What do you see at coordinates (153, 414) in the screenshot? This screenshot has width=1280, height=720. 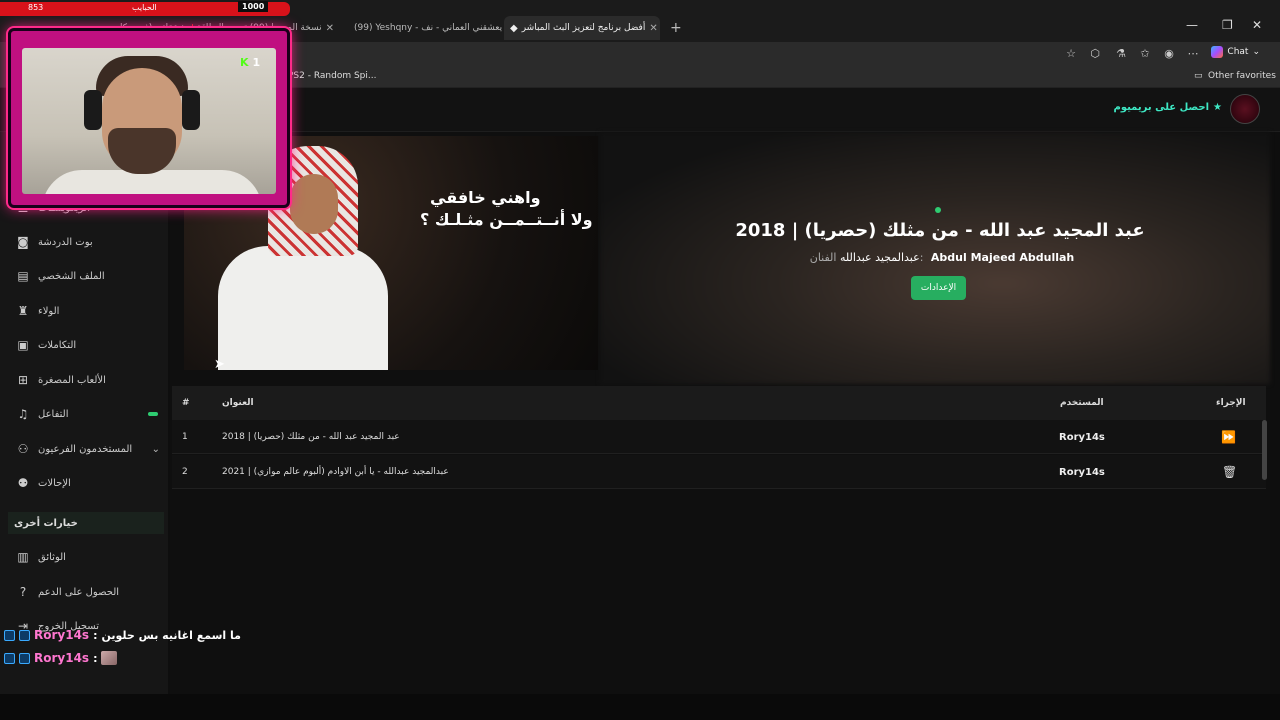 I see `new-badge` at bounding box center [153, 414].